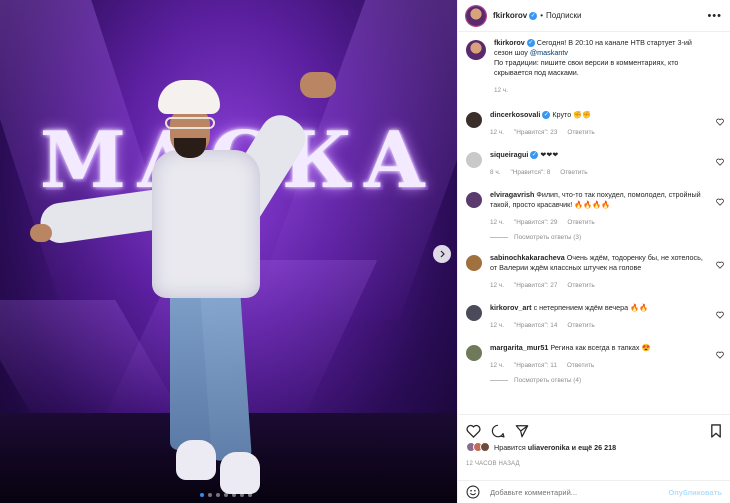 This screenshot has width=730, height=503. What do you see at coordinates (579, 492) in the screenshot?
I see `comment-input` at bounding box center [579, 492].